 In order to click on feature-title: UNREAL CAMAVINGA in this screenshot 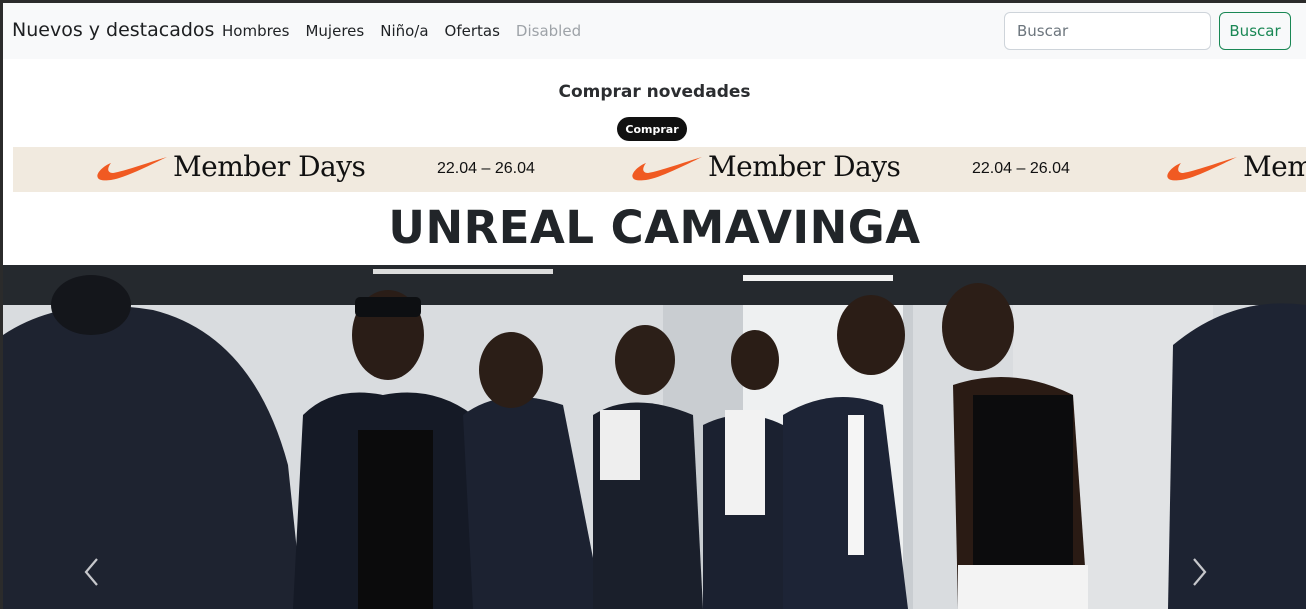, I will do `click(654, 227)`.